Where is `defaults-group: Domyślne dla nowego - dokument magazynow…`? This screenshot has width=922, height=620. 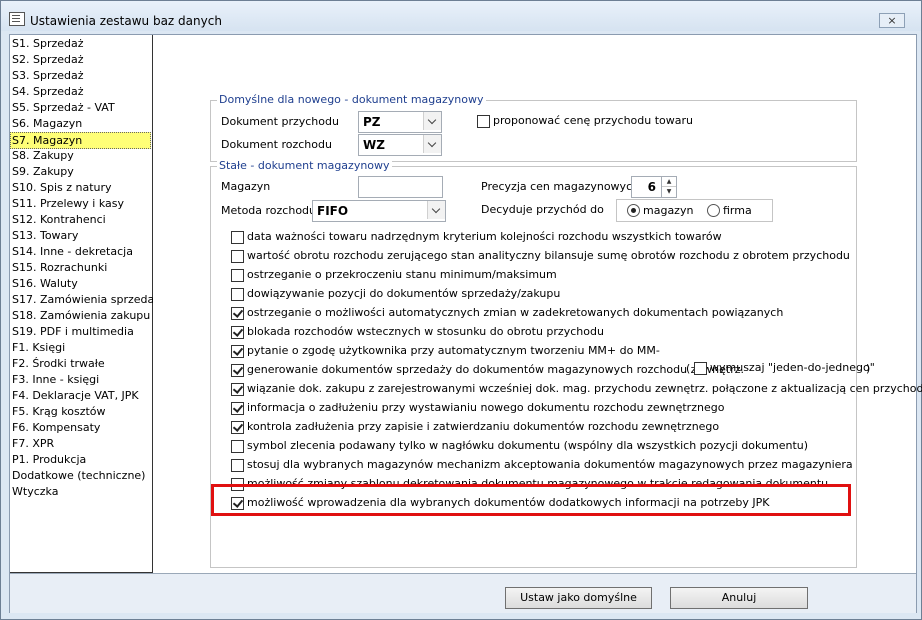
defaults-group: Domyślne dla nowego - dokument magazynow… is located at coordinates (533, 127).